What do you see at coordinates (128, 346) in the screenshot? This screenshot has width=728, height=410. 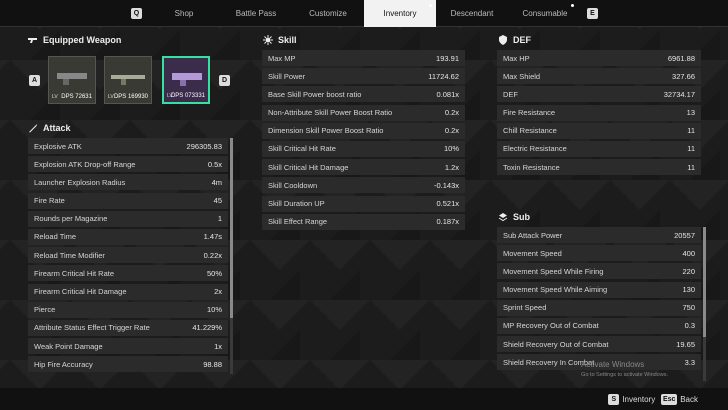 I see `stat-row: Weak Point Damage 1x` at bounding box center [128, 346].